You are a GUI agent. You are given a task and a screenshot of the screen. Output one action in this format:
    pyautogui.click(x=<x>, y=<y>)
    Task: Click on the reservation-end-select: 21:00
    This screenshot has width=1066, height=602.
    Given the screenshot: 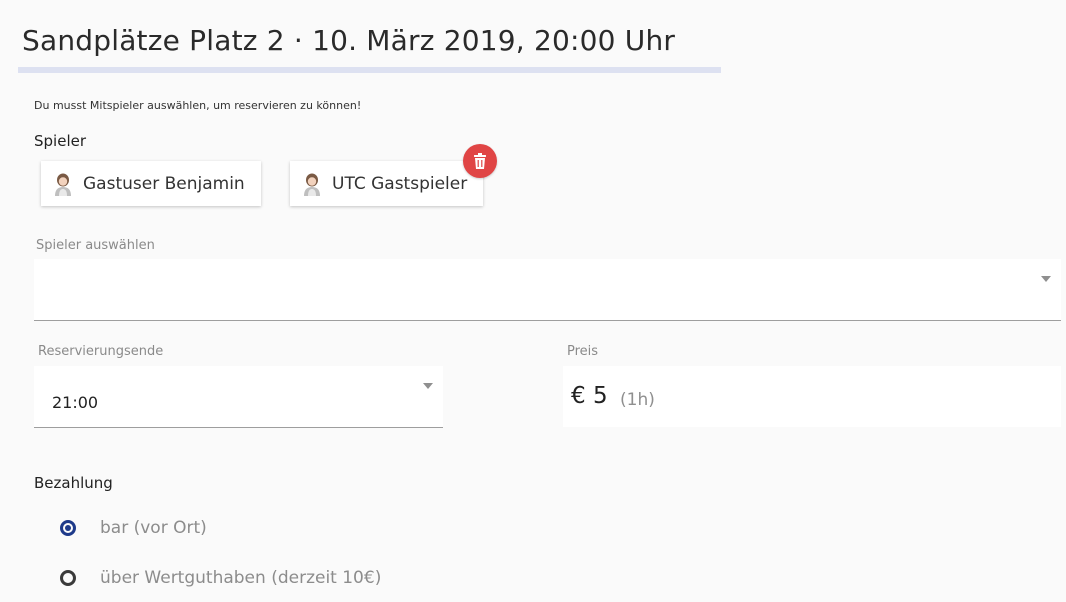 What is the action you would take?
    pyautogui.click(x=238, y=397)
    